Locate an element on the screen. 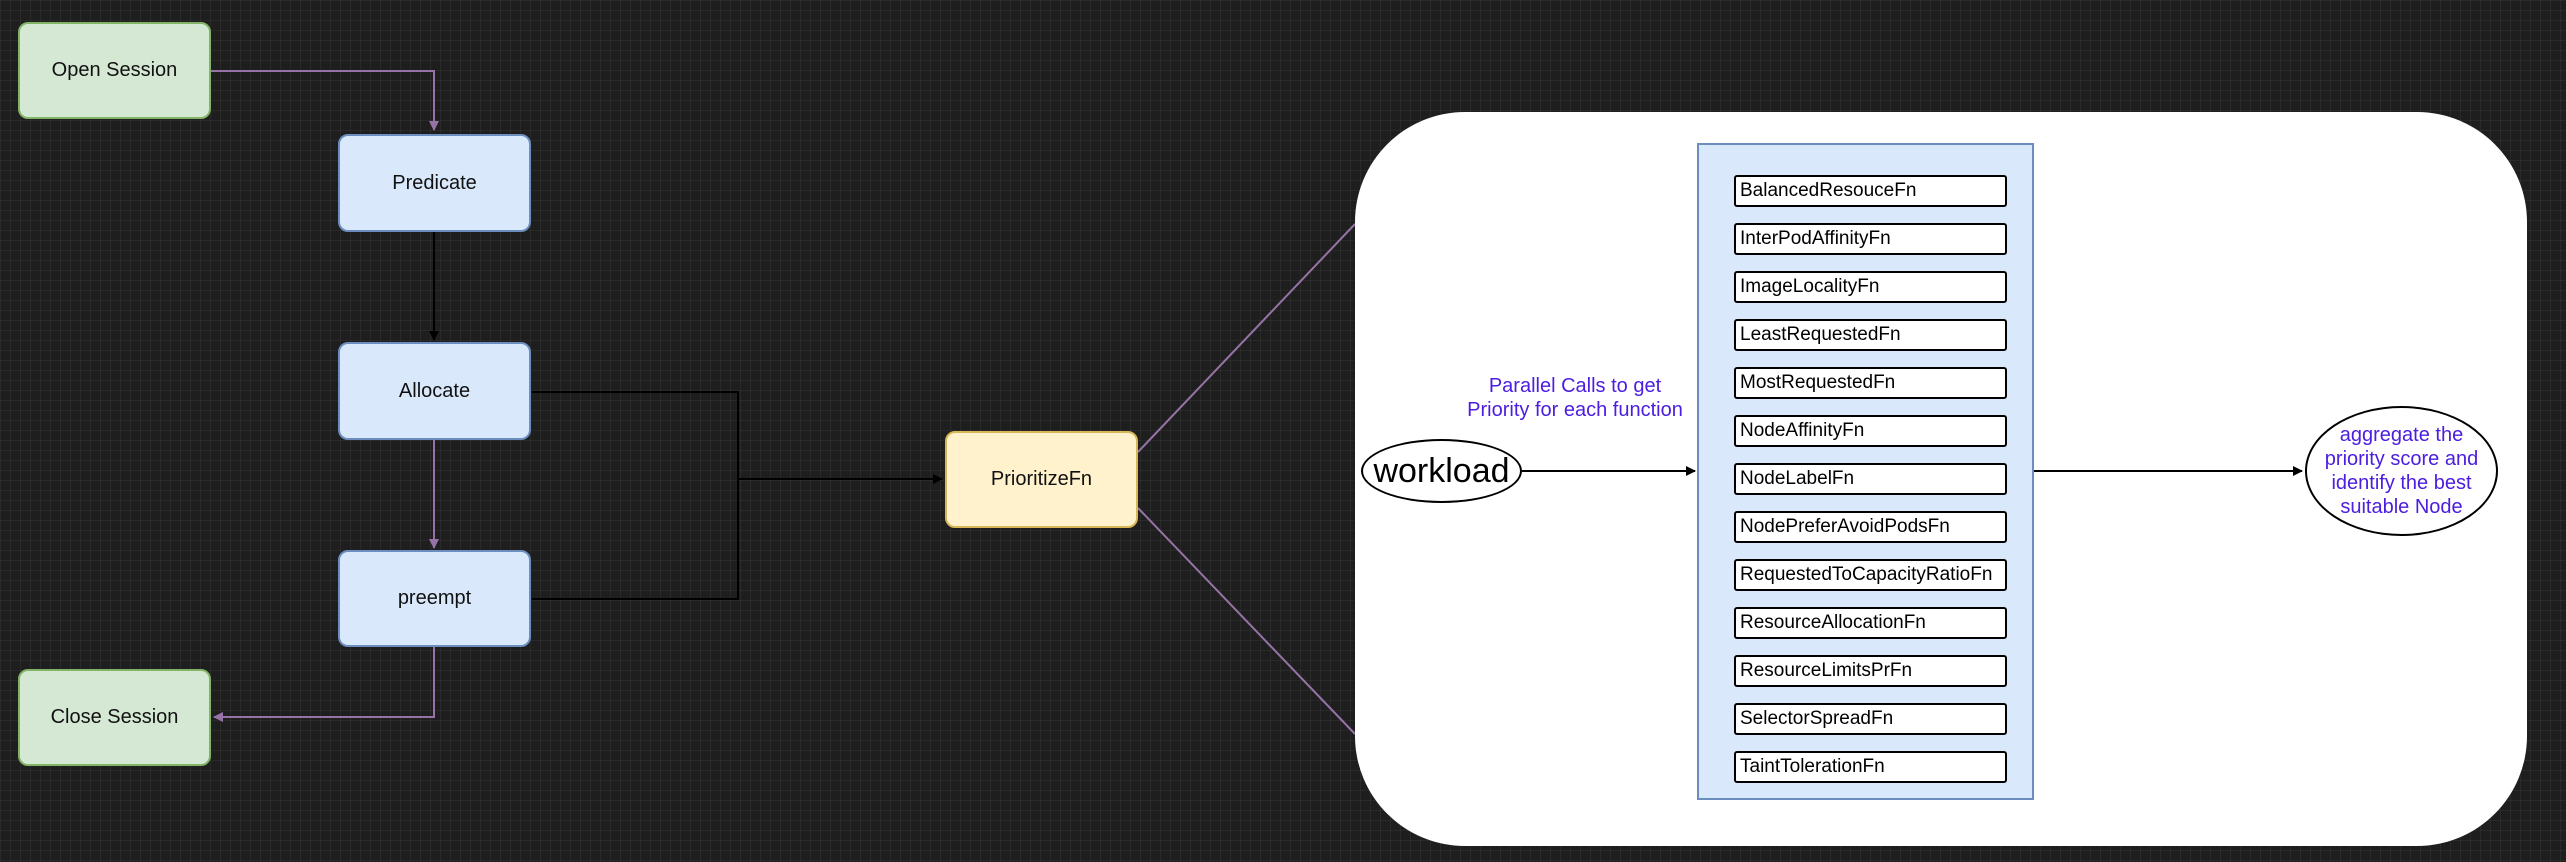 This screenshot has width=2566, height=862. edge-allocate-to-prioritize is located at coordinates (737, 437).